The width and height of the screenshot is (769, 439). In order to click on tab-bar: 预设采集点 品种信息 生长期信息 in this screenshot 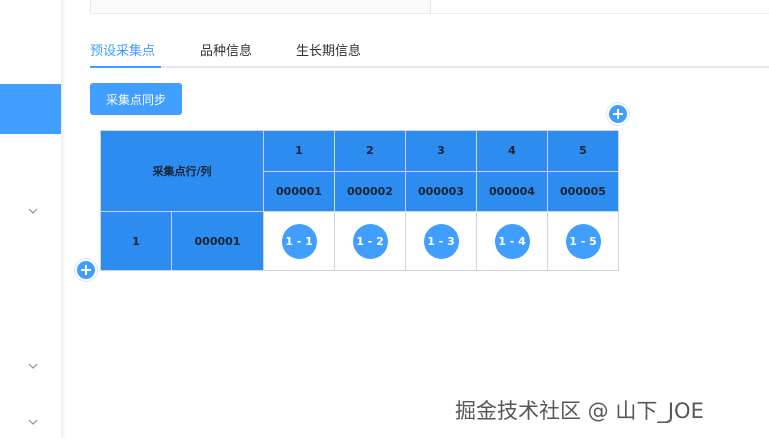, I will do `click(429, 52)`.